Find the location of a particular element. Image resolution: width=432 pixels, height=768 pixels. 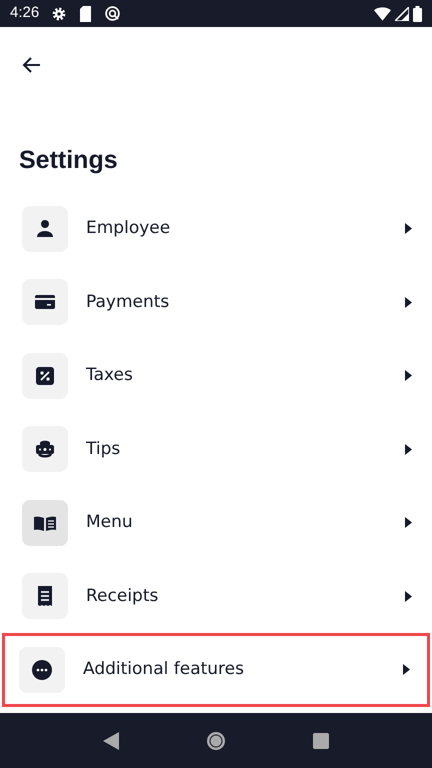

recents-nav-icon is located at coordinates (320, 740).